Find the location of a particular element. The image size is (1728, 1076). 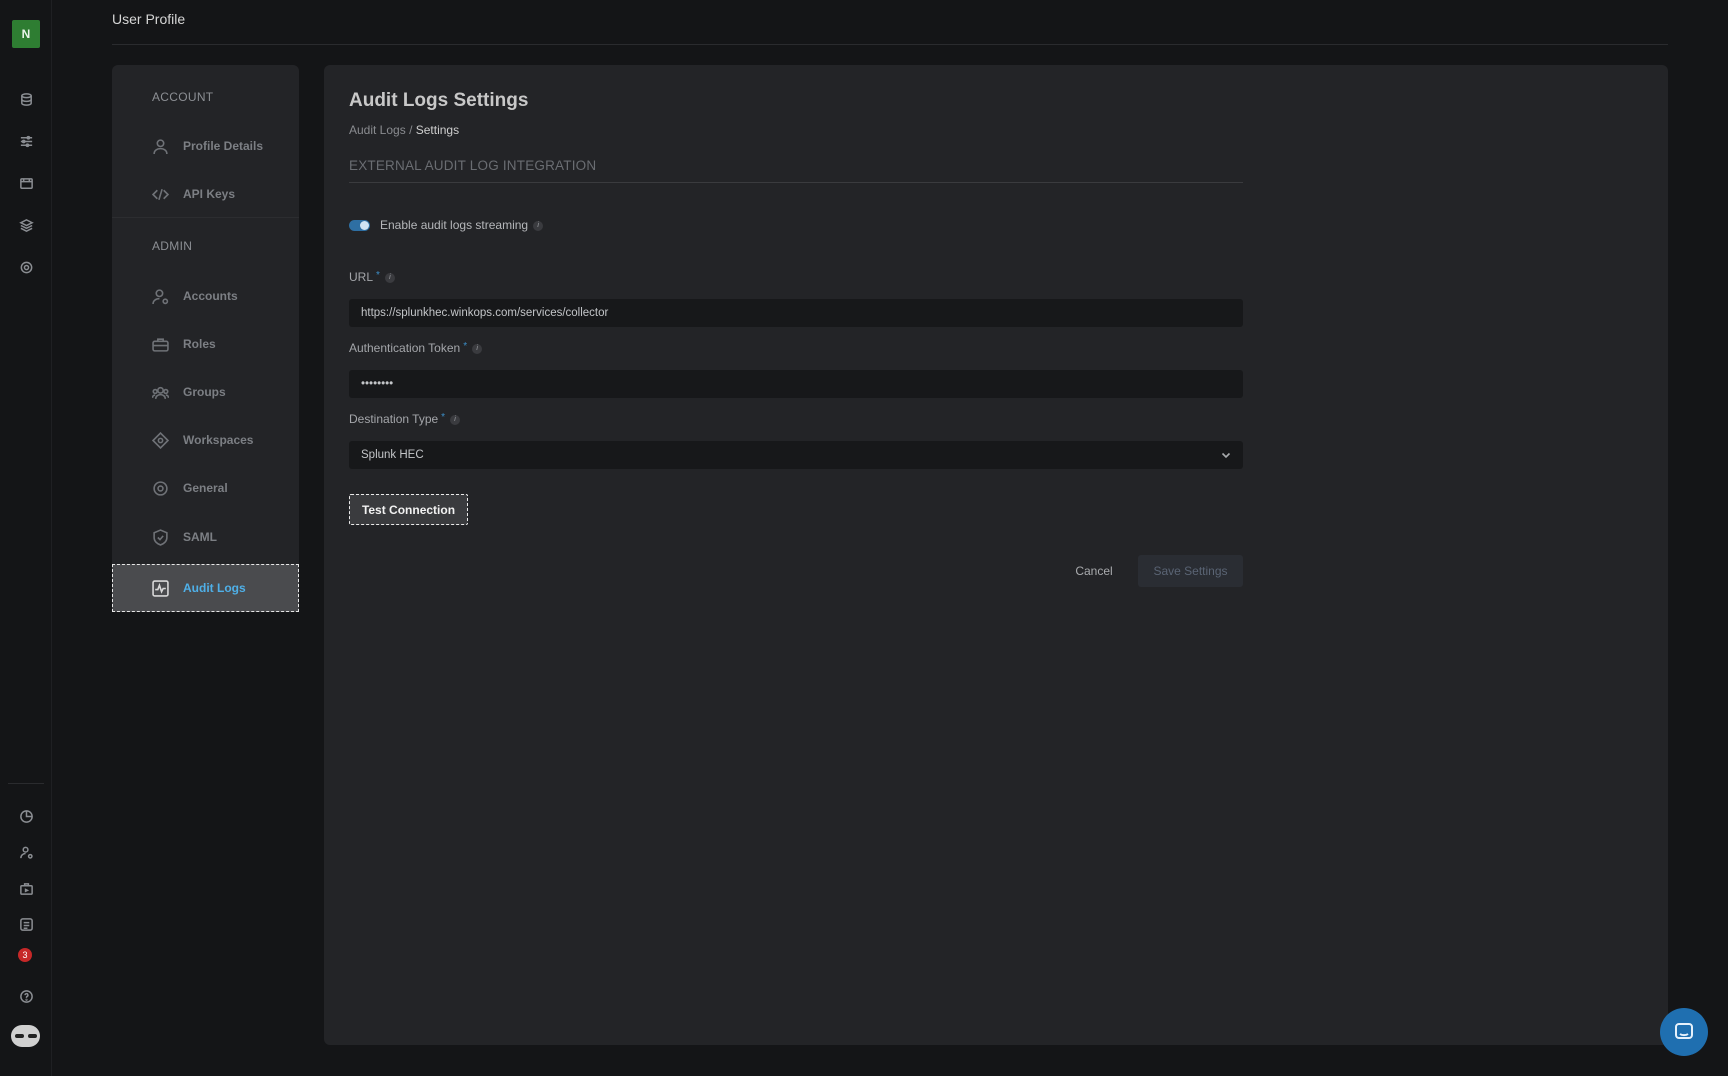

nav-item-audit-logs: Audit Logs is located at coordinates (205, 588).